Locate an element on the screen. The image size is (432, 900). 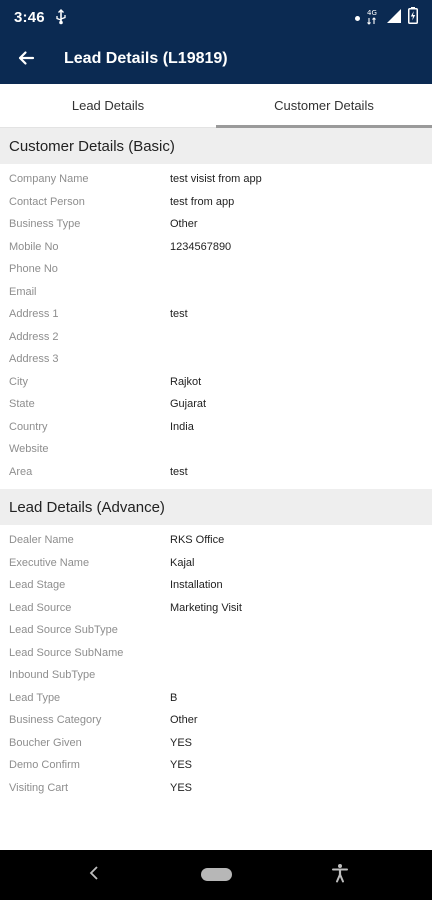
status-bar: 3:46 4G is located at coordinates (216, 18).